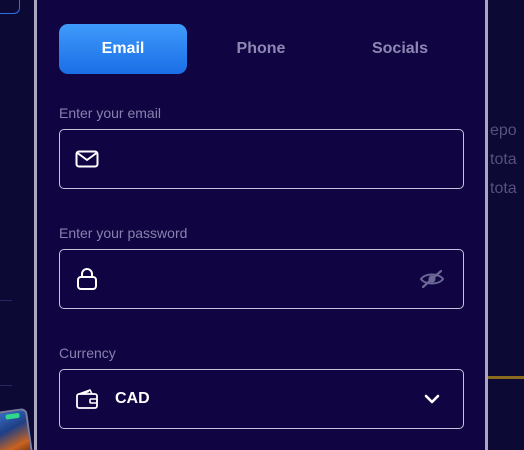 This screenshot has width=524, height=450. Describe the element at coordinates (87, 399) in the screenshot. I see `wallet-icon` at that location.